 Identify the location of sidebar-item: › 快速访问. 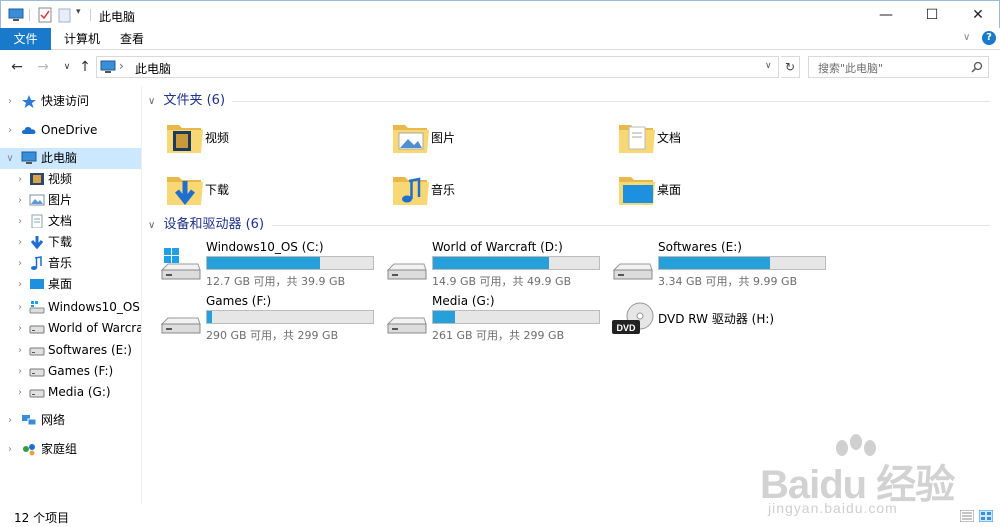
(70, 101).